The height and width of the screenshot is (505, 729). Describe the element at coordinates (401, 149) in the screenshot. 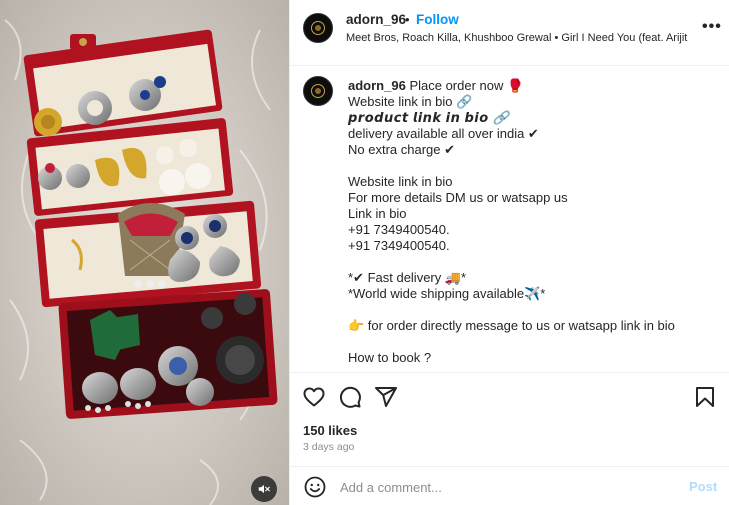

I see `caption-line: No extra charge ✔` at that location.